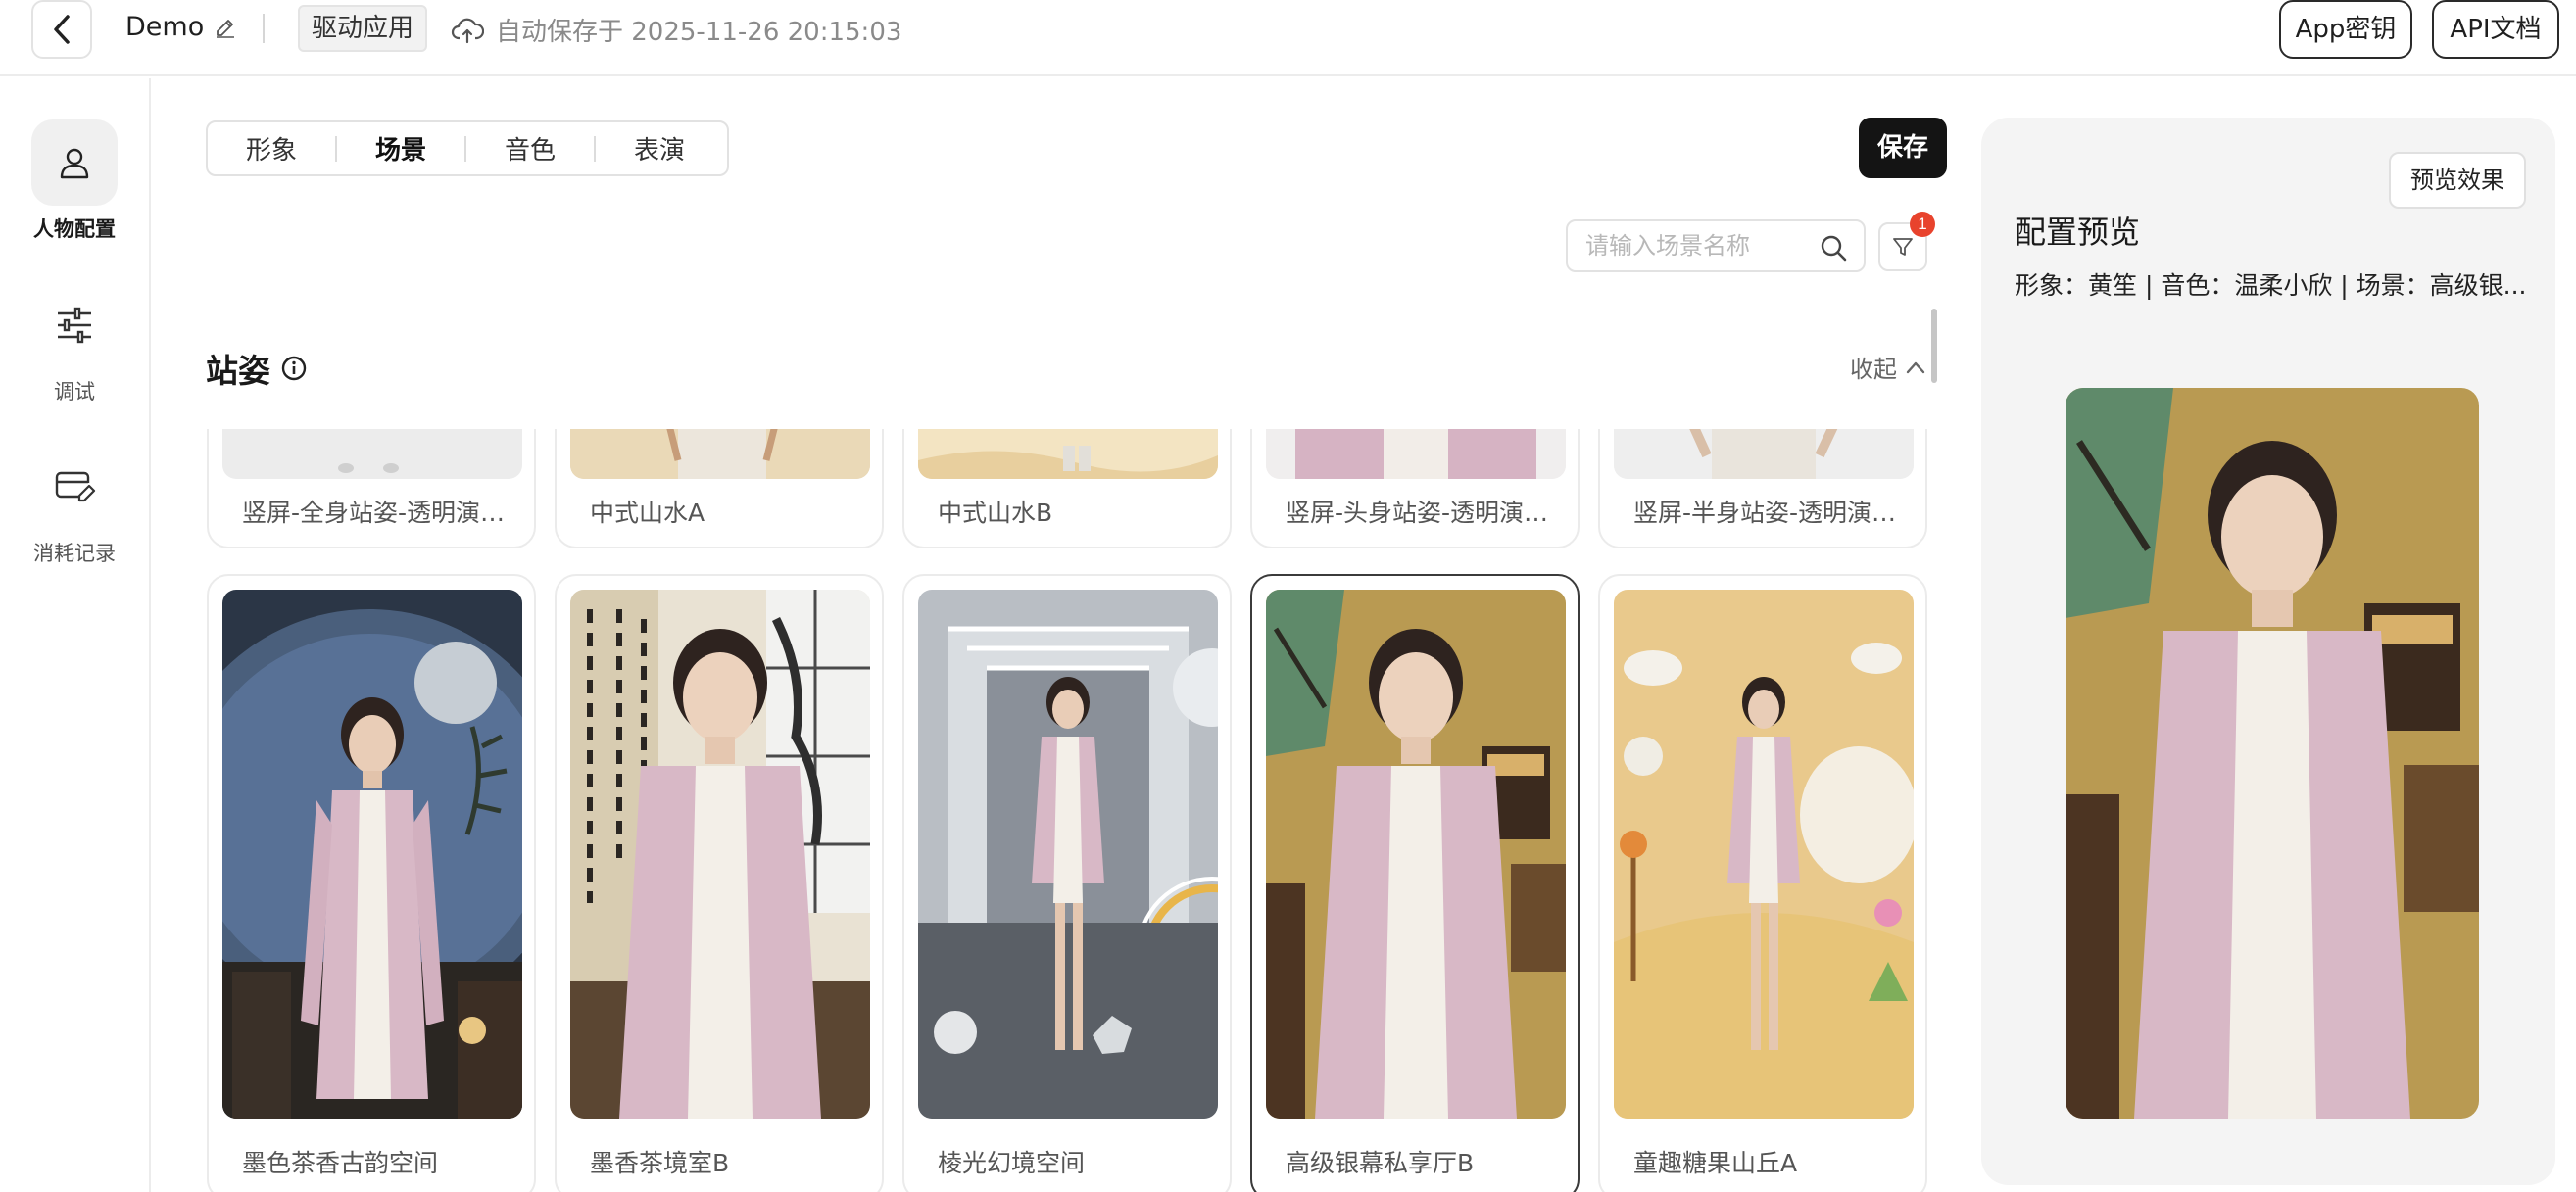 This screenshot has height=1192, width=2576. What do you see at coordinates (719, 488) in the screenshot?
I see `scene-card: 中式山水A` at bounding box center [719, 488].